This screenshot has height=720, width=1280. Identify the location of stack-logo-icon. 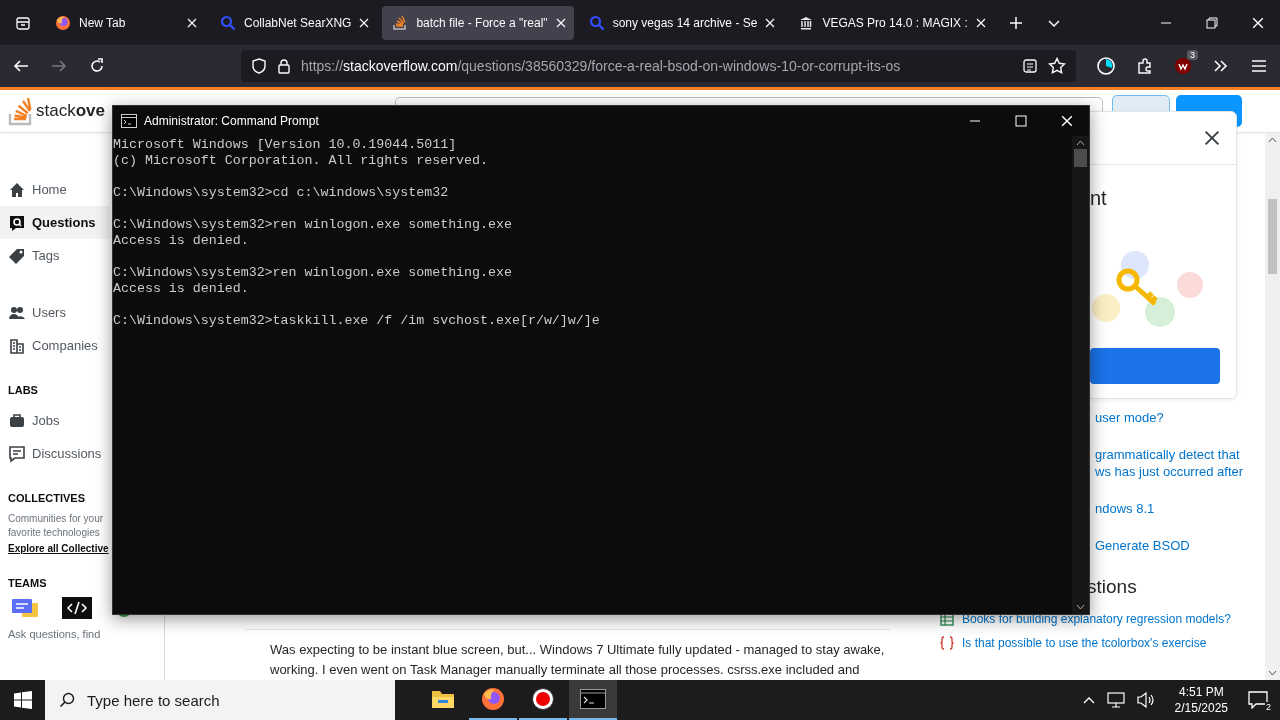
(21, 111).